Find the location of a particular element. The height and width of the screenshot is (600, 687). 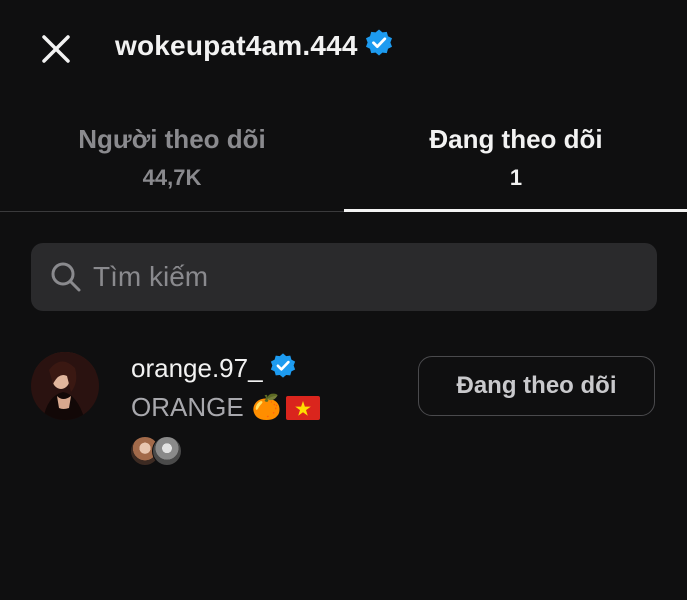

following-button: Đang theo dõi is located at coordinates (536, 386).